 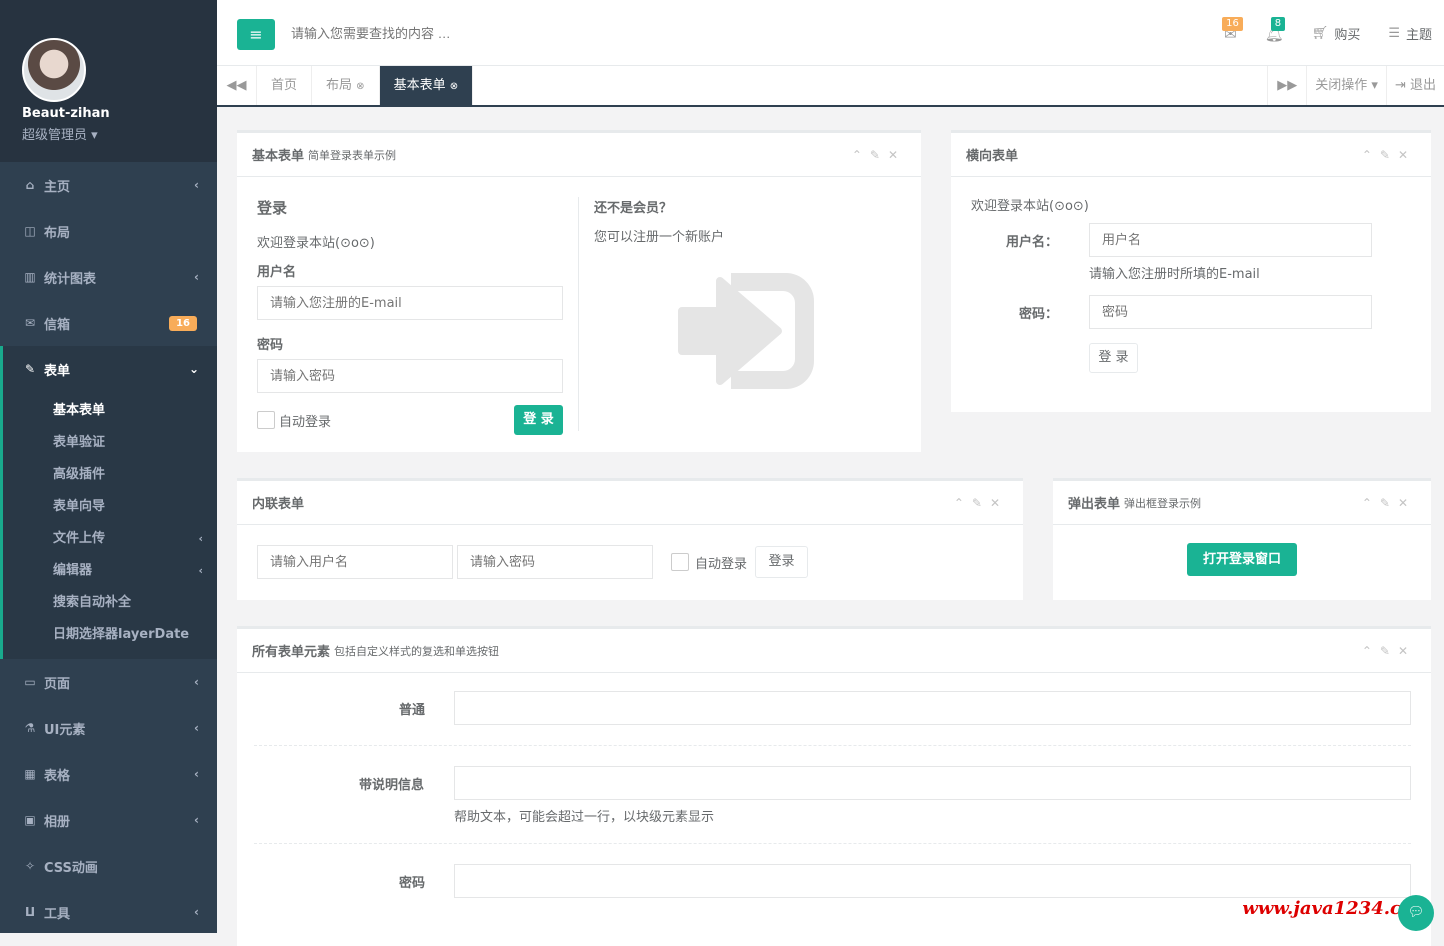 I want to click on sidebar-item: ◫布局, so click(x=108, y=231).